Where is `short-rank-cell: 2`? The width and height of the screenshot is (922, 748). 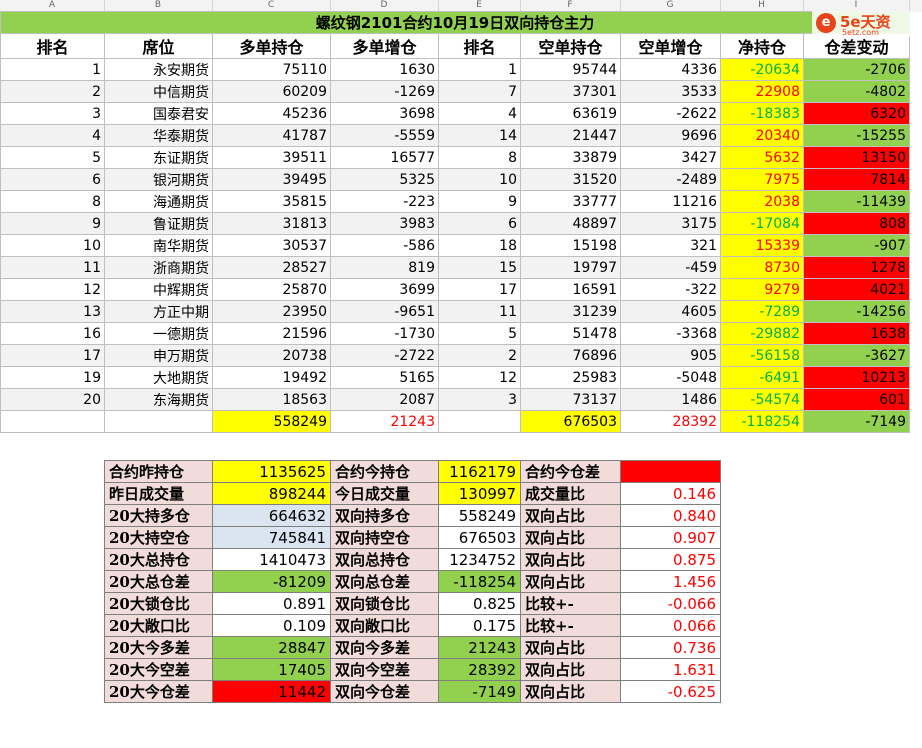 short-rank-cell: 2 is located at coordinates (479, 355).